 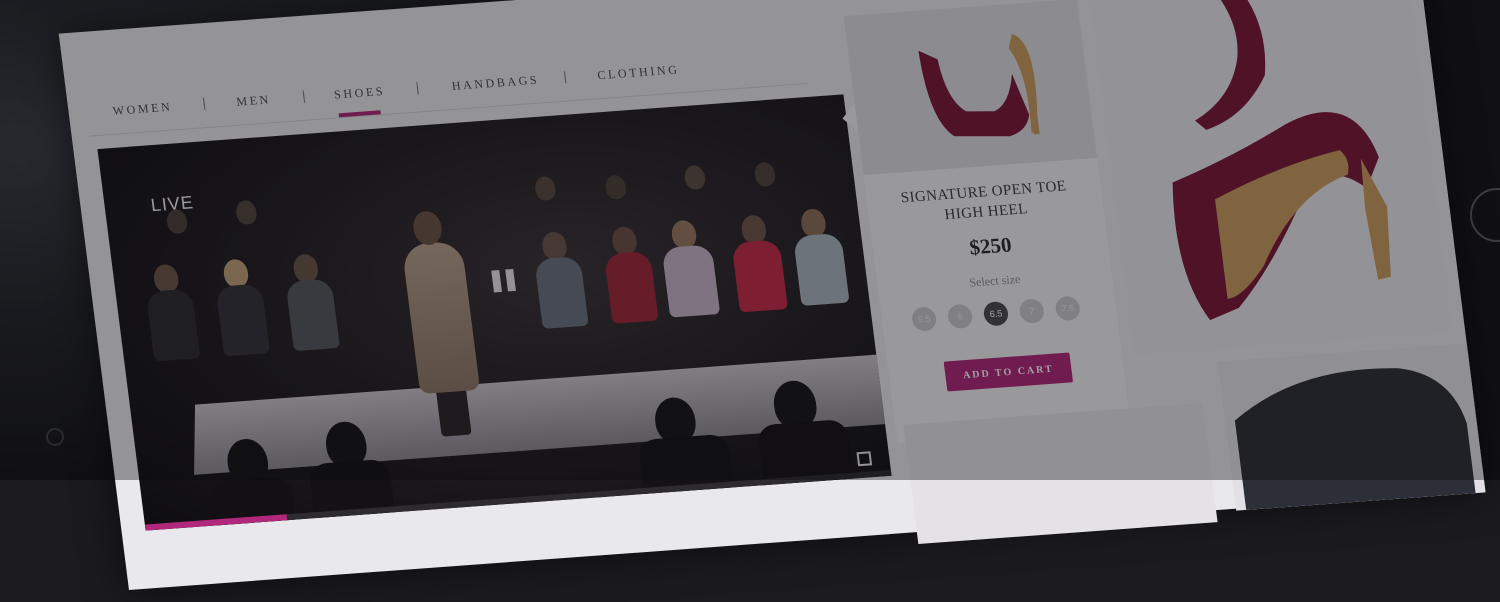 What do you see at coordinates (979, 85) in the screenshot?
I see `shoe-thumbnail-image` at bounding box center [979, 85].